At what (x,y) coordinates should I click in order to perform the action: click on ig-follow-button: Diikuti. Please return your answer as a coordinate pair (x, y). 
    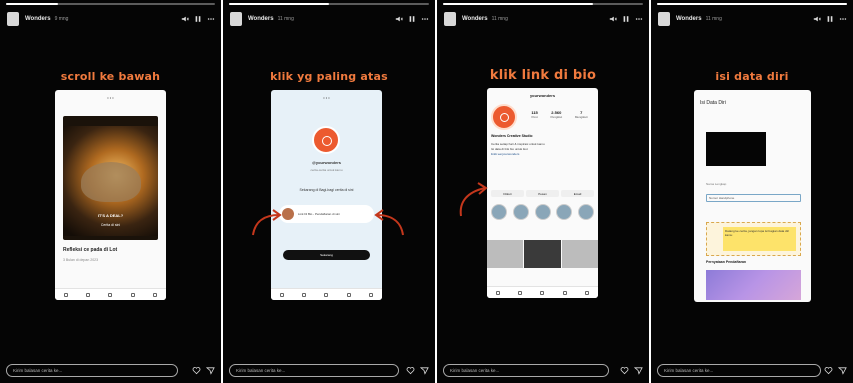
    Looking at the image, I should click on (507, 193).